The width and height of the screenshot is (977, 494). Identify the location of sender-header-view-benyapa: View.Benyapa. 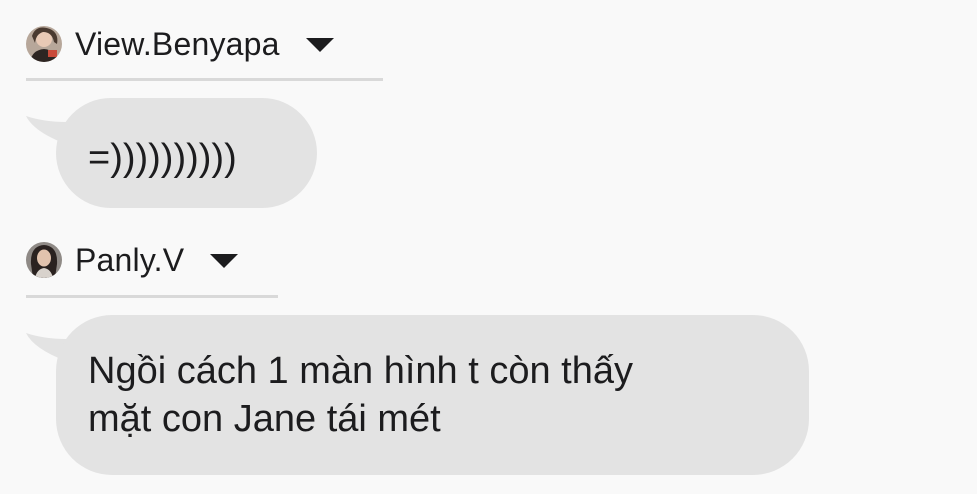
(180, 44).